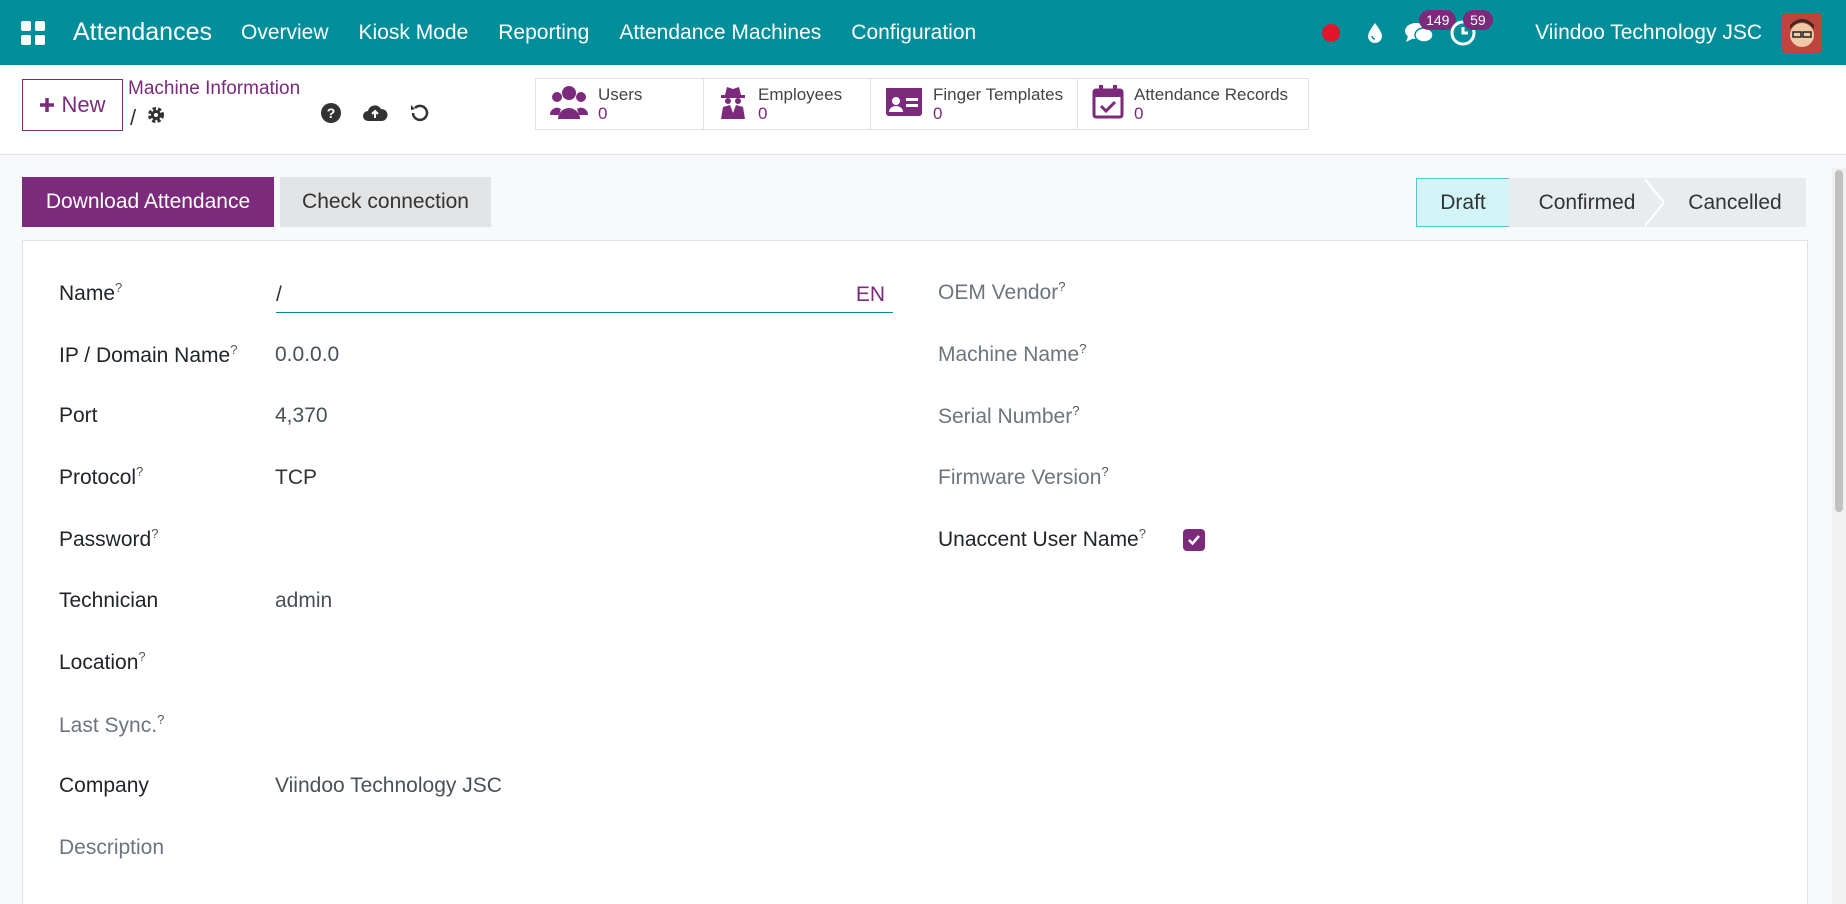 This screenshot has height=904, width=1846. I want to click on smart-label-attendance-records: Attendance Records, so click(1211, 94).